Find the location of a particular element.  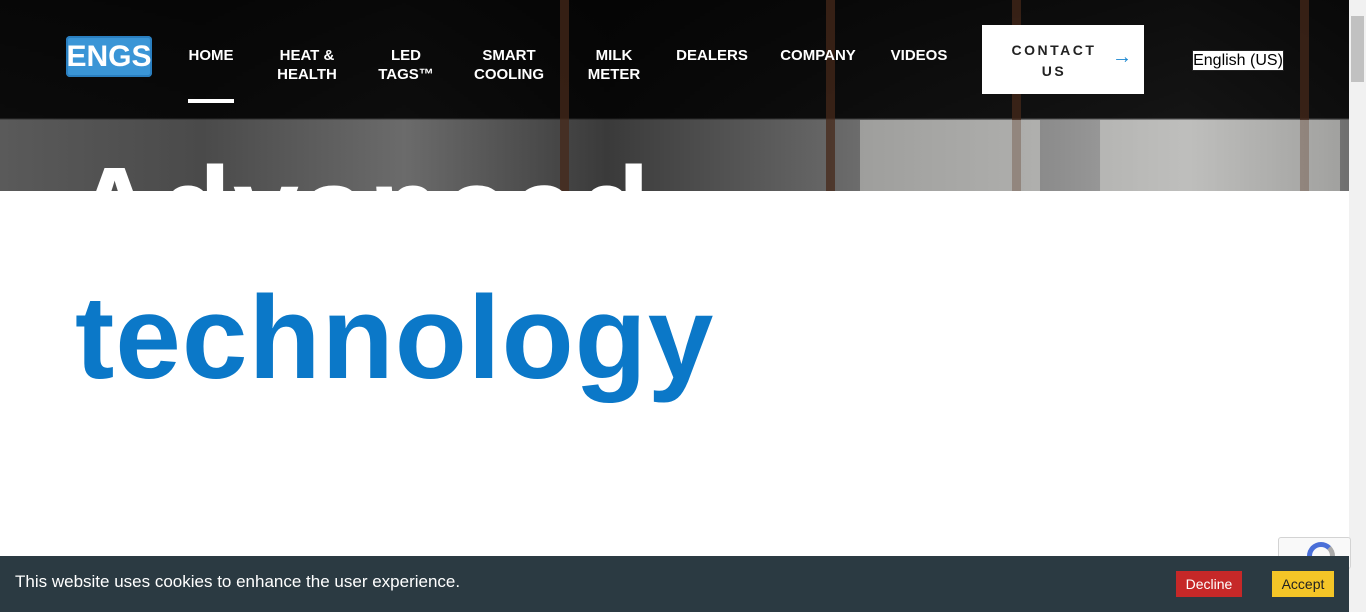

hero-heading: technology is located at coordinates (395, 338).